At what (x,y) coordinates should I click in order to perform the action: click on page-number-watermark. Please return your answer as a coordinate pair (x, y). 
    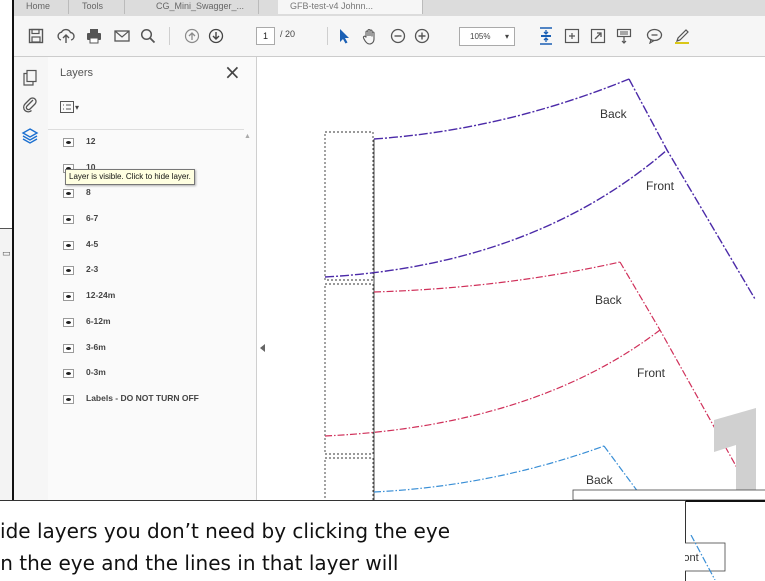
    Looking at the image, I should click on (735, 454).